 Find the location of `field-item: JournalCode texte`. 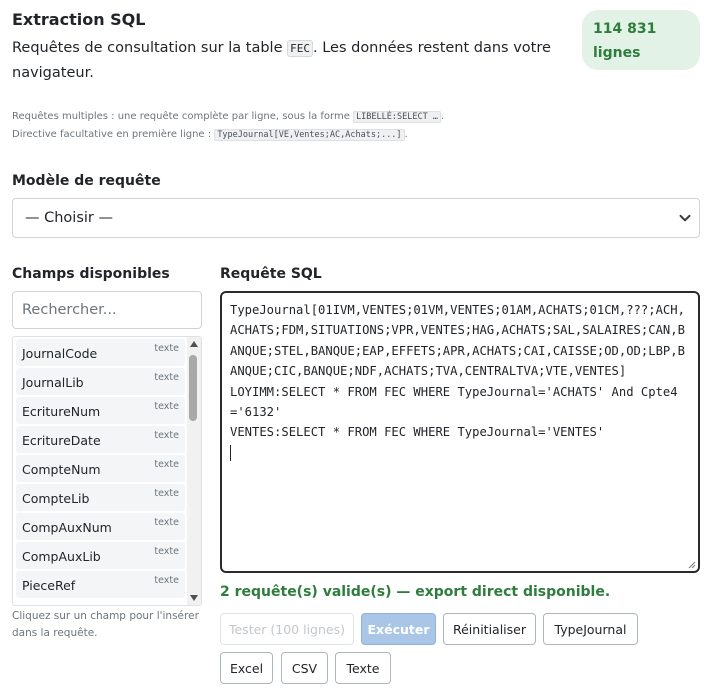

field-item: JournalCode texte is located at coordinates (100, 352).